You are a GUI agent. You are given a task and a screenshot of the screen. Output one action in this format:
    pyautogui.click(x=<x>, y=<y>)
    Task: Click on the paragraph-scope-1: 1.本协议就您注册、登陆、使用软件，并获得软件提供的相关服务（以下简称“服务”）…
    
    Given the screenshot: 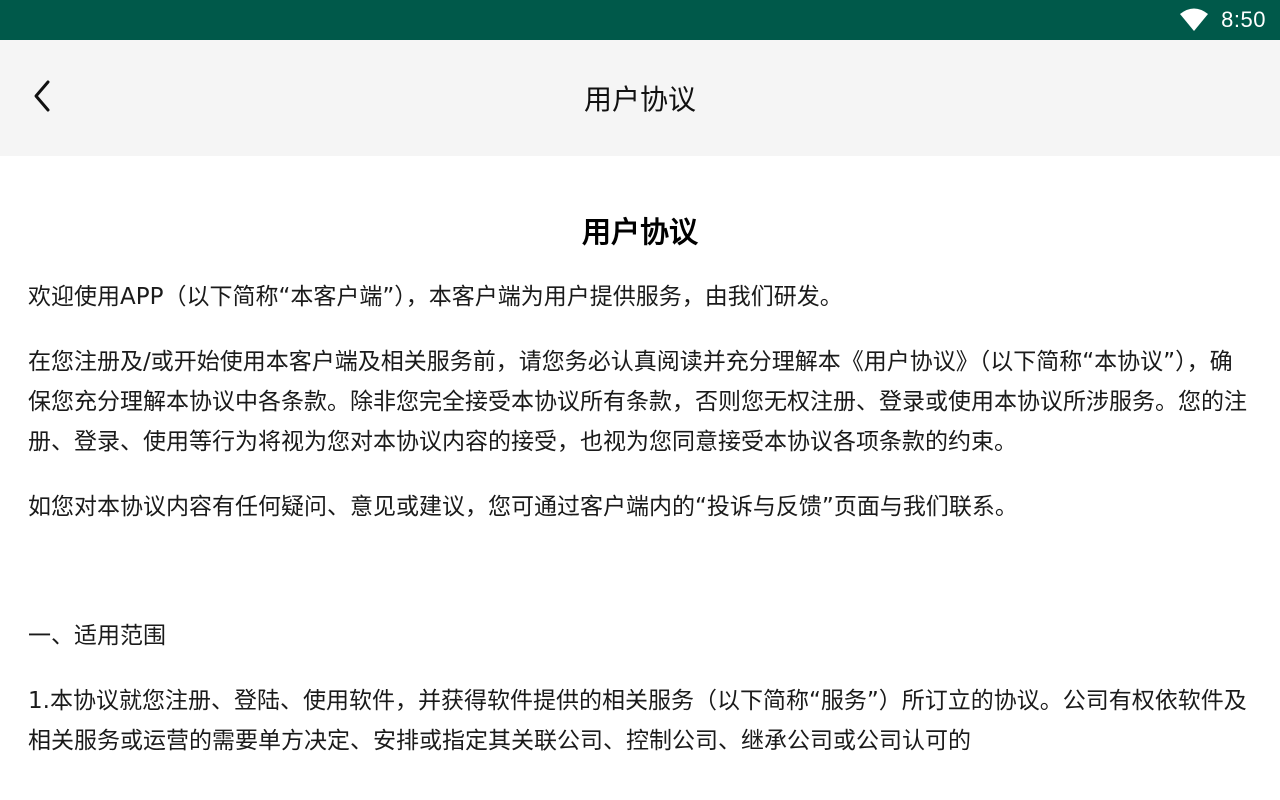 What is the action you would take?
    pyautogui.click(x=637, y=721)
    